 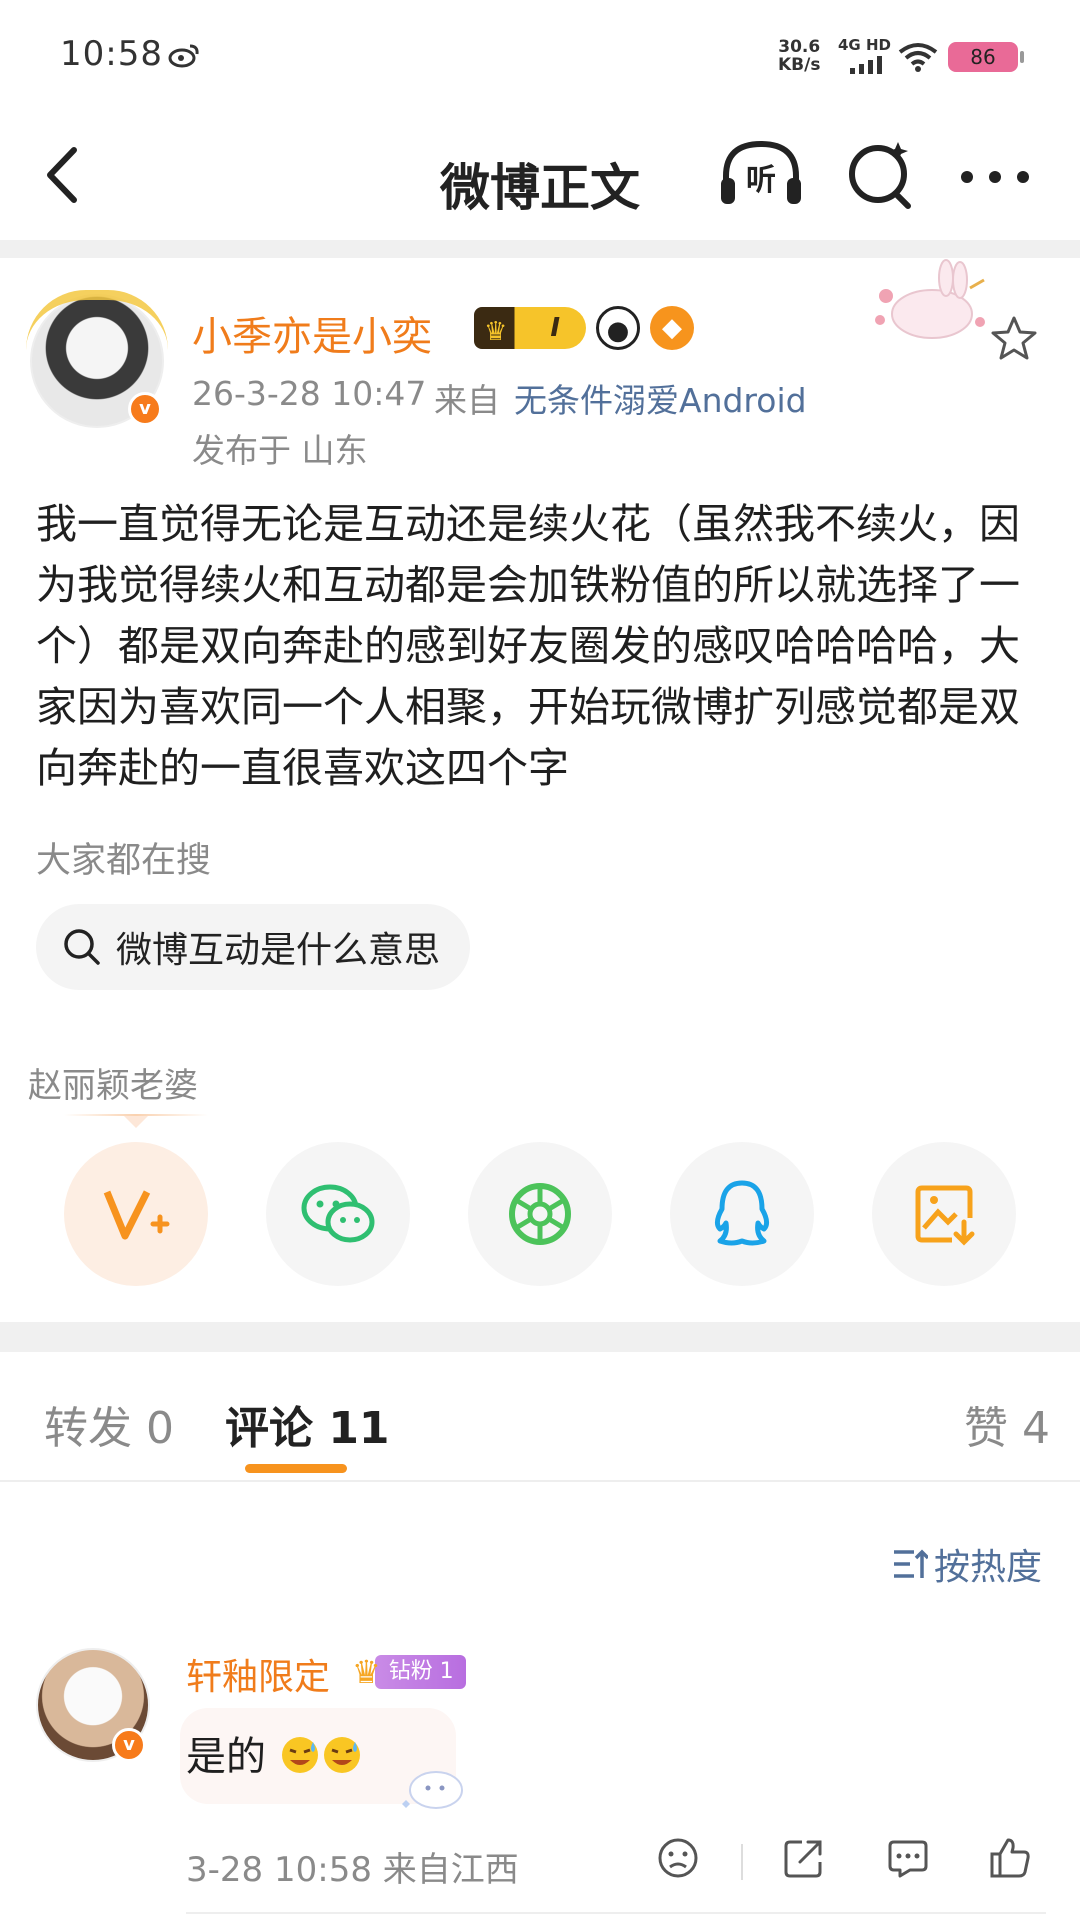 What do you see at coordinates (540, 1417) in the screenshot?
I see `interaction-tabs: 转发 0 评论 11 赞 4` at bounding box center [540, 1417].